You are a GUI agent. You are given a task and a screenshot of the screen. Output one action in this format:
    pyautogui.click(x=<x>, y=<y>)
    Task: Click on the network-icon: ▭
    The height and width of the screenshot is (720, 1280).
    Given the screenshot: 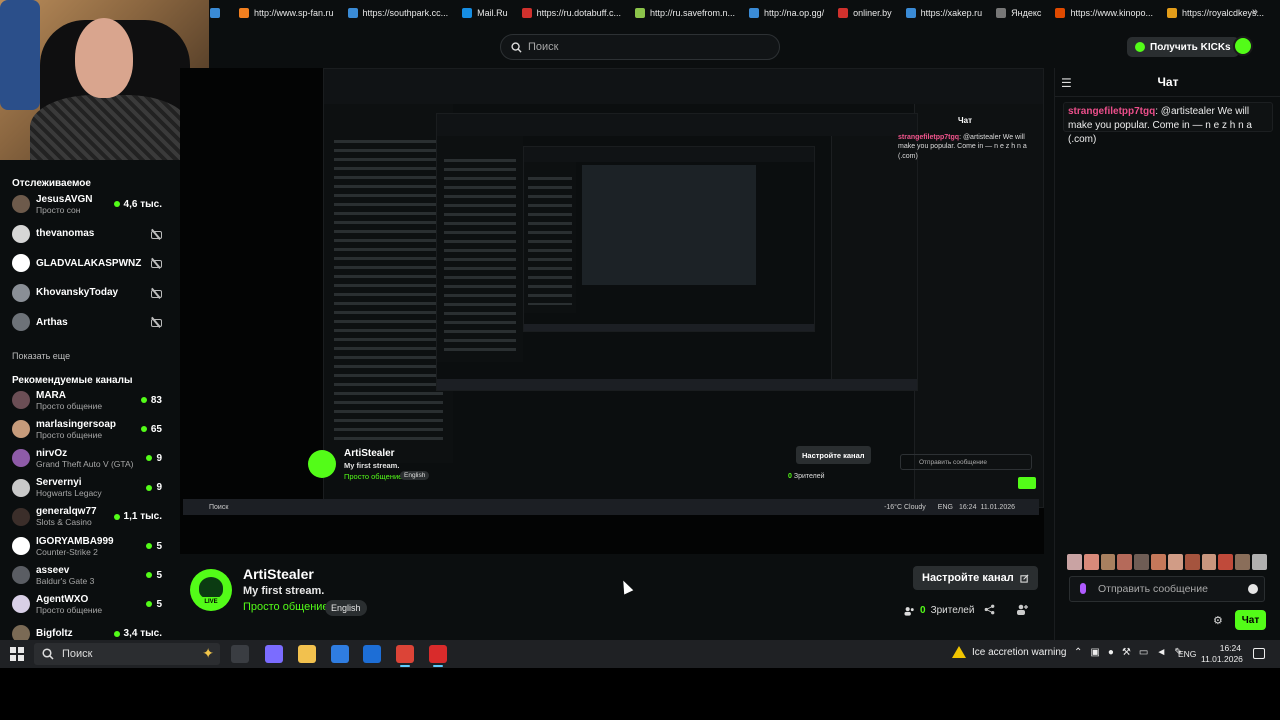 What is the action you would take?
    pyautogui.click(x=1143, y=652)
    